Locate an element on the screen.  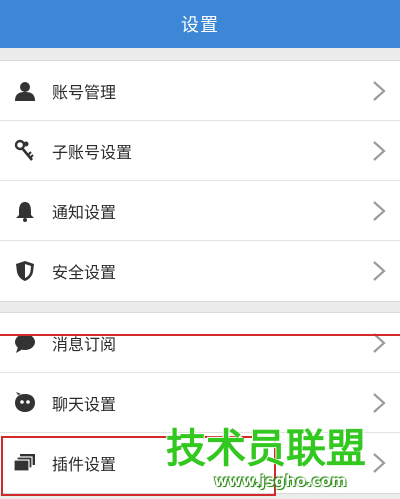
settings-item-notification: 通知设置 is located at coordinates (200, 211).